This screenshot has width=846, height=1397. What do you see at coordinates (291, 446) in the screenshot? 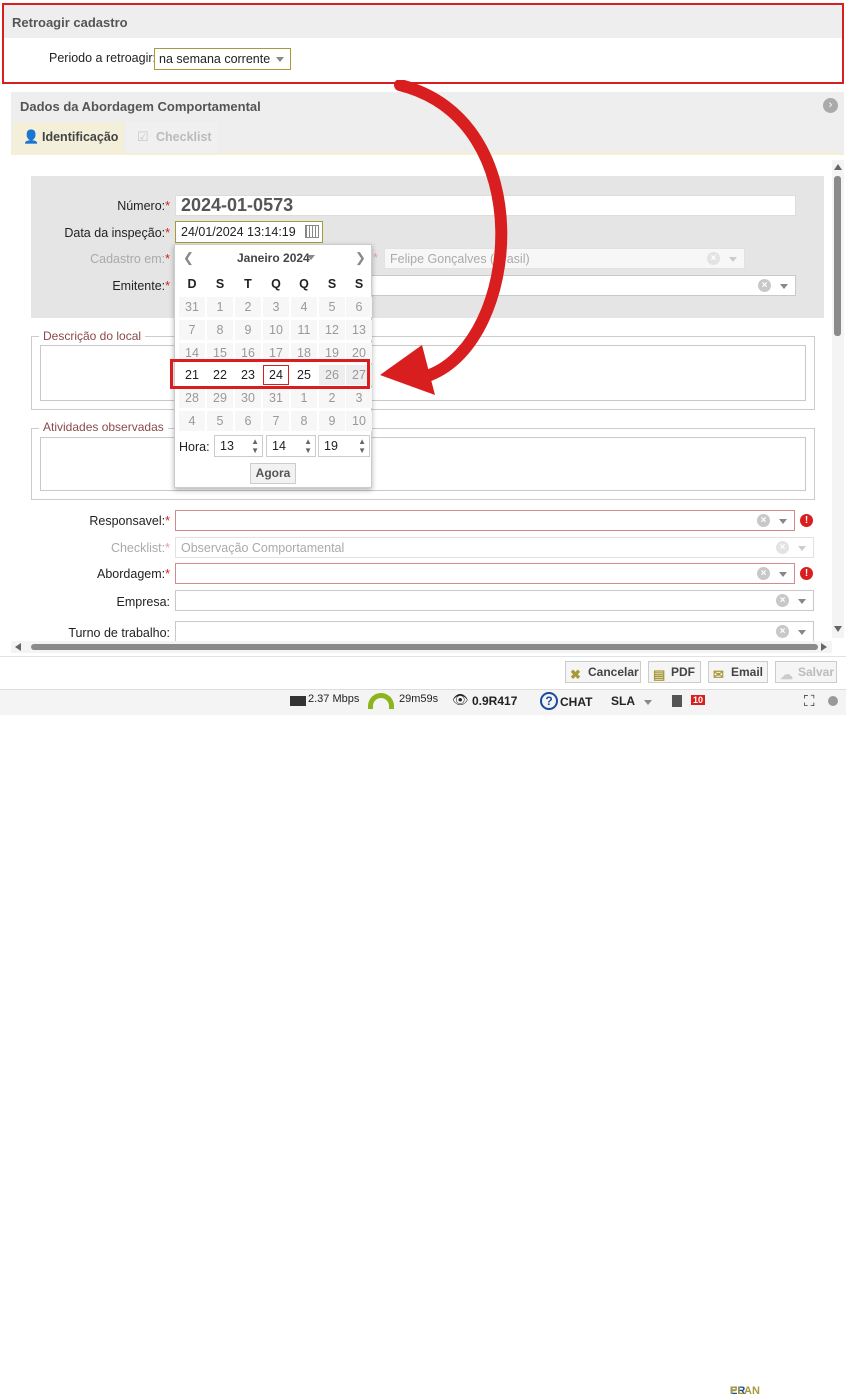
I see `minute-spinner: 14 ▲ ▼` at bounding box center [291, 446].